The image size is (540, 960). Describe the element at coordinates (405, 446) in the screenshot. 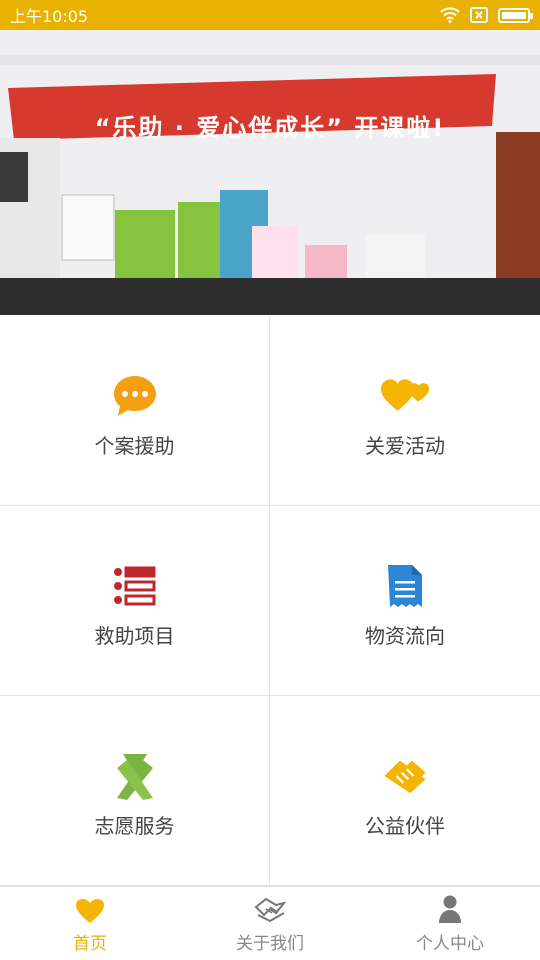

I see `grid-item-label: 关爱活动` at that location.